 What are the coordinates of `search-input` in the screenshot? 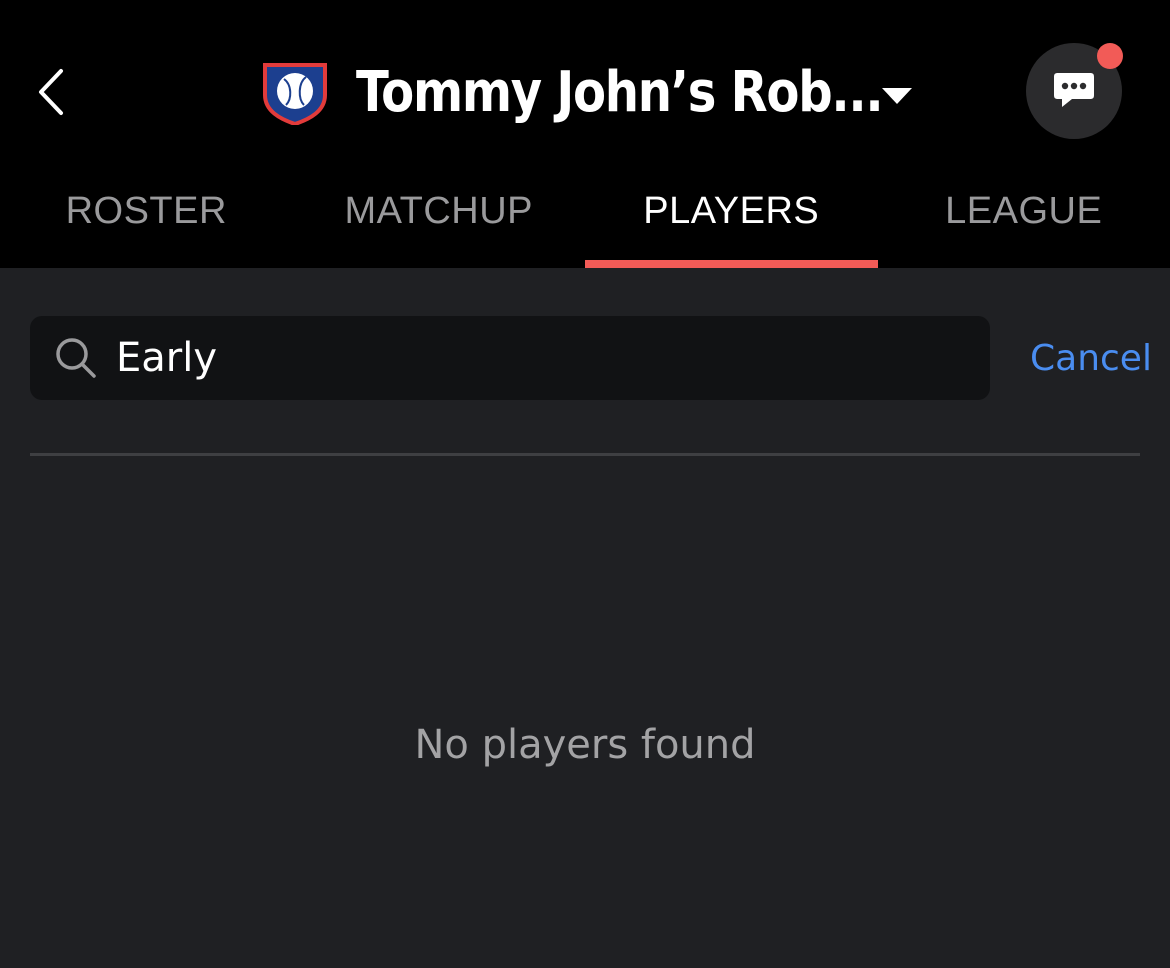 It's located at (536, 358).